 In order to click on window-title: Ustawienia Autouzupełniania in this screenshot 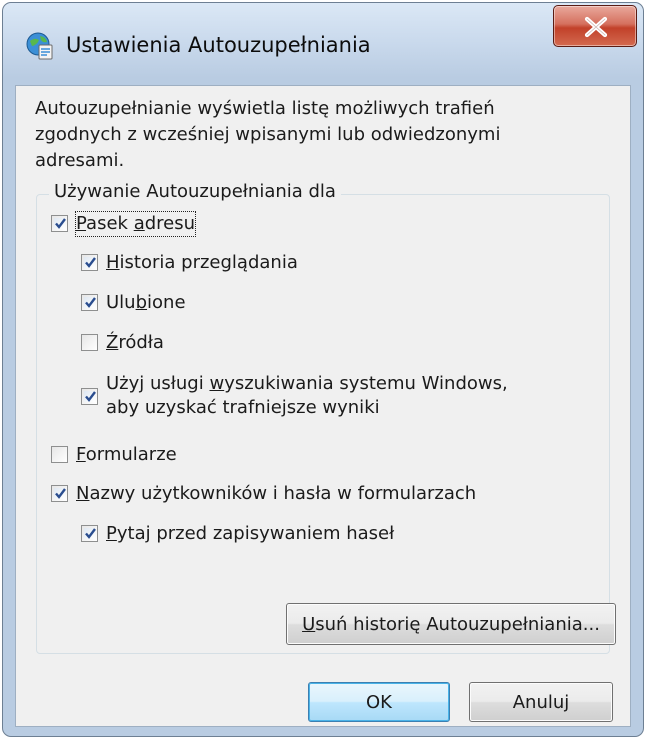, I will do `click(218, 45)`.